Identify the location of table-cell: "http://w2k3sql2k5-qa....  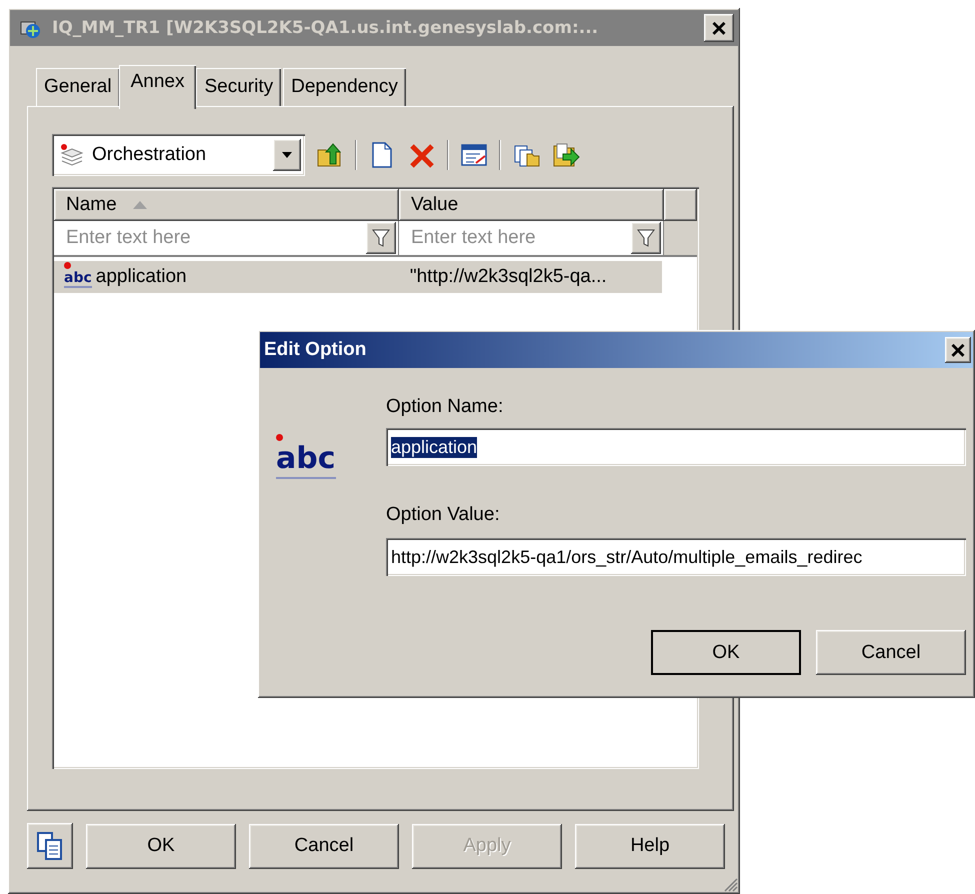
(508, 277).